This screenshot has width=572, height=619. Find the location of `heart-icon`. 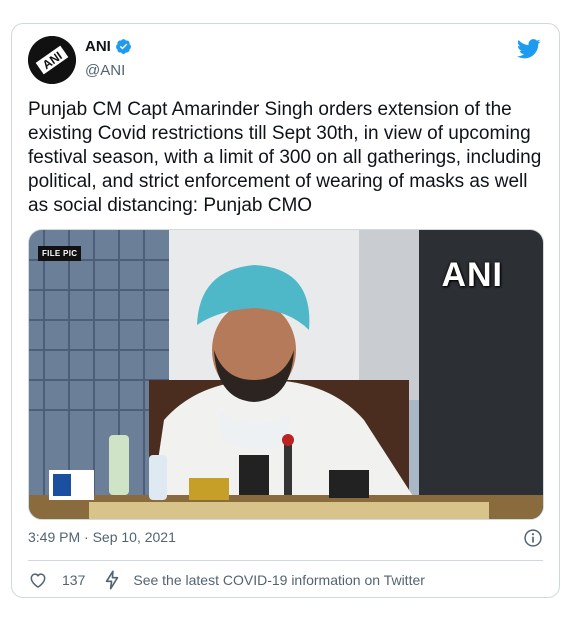

heart-icon is located at coordinates (38, 580).